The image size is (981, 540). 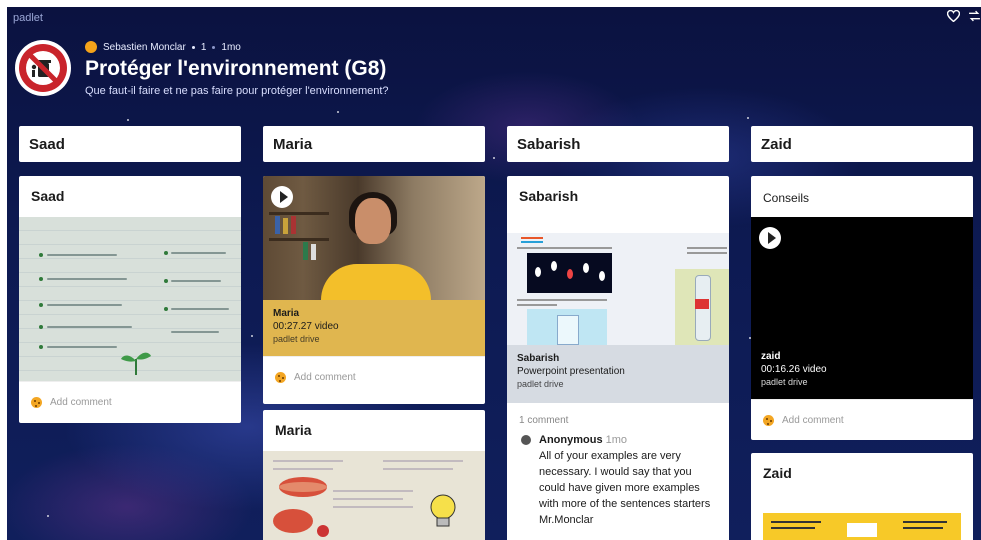 I want to click on post-title: Saad, so click(x=48, y=196).